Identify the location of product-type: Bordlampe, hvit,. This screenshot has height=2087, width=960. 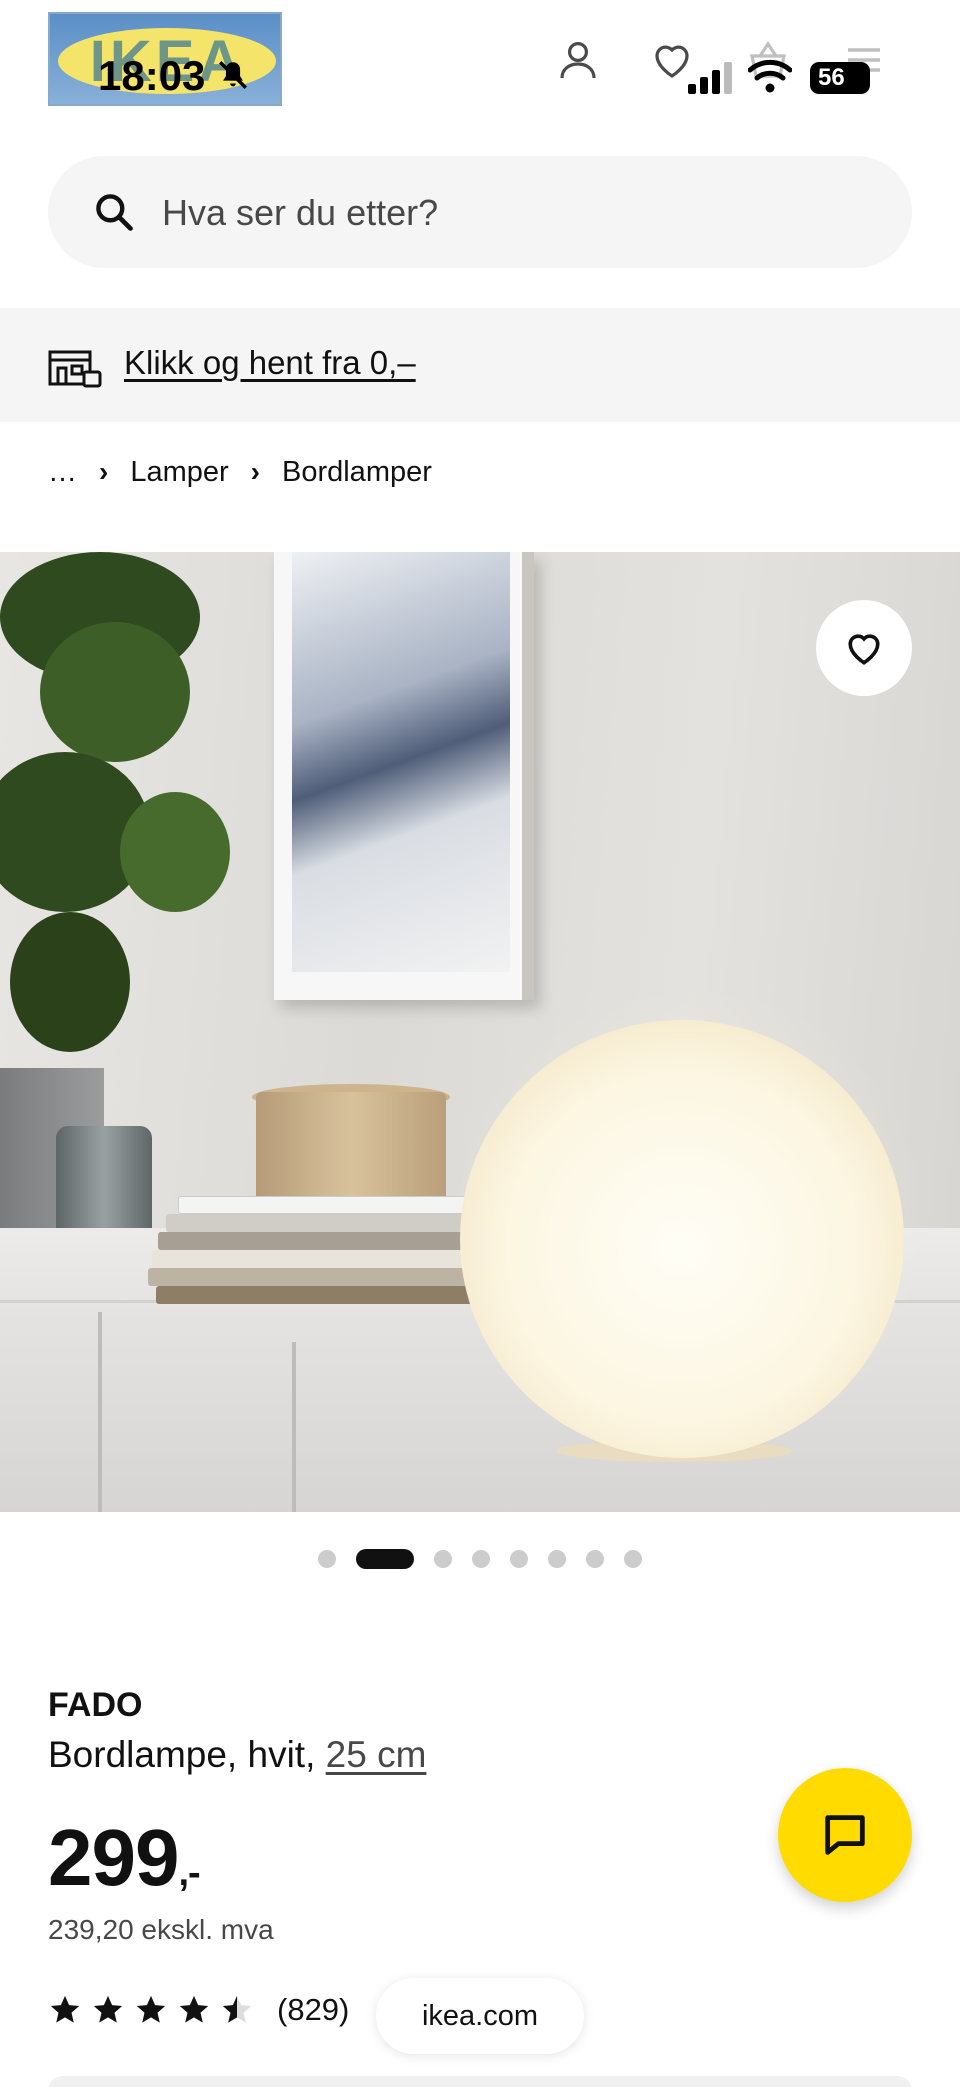
(187, 1754).